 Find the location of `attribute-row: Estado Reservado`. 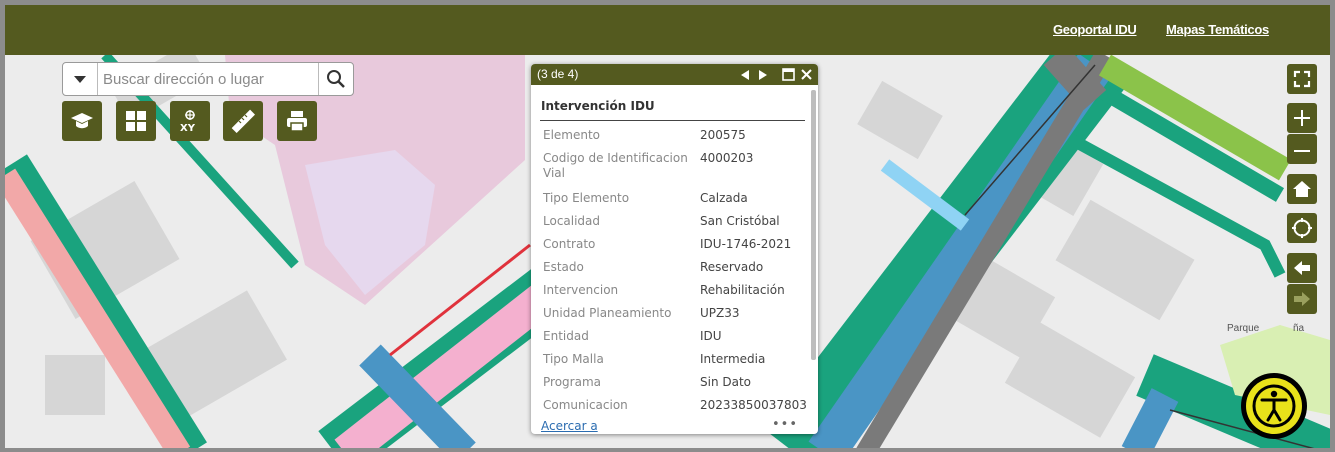

attribute-row: Estado Reservado is located at coordinates (653, 267).